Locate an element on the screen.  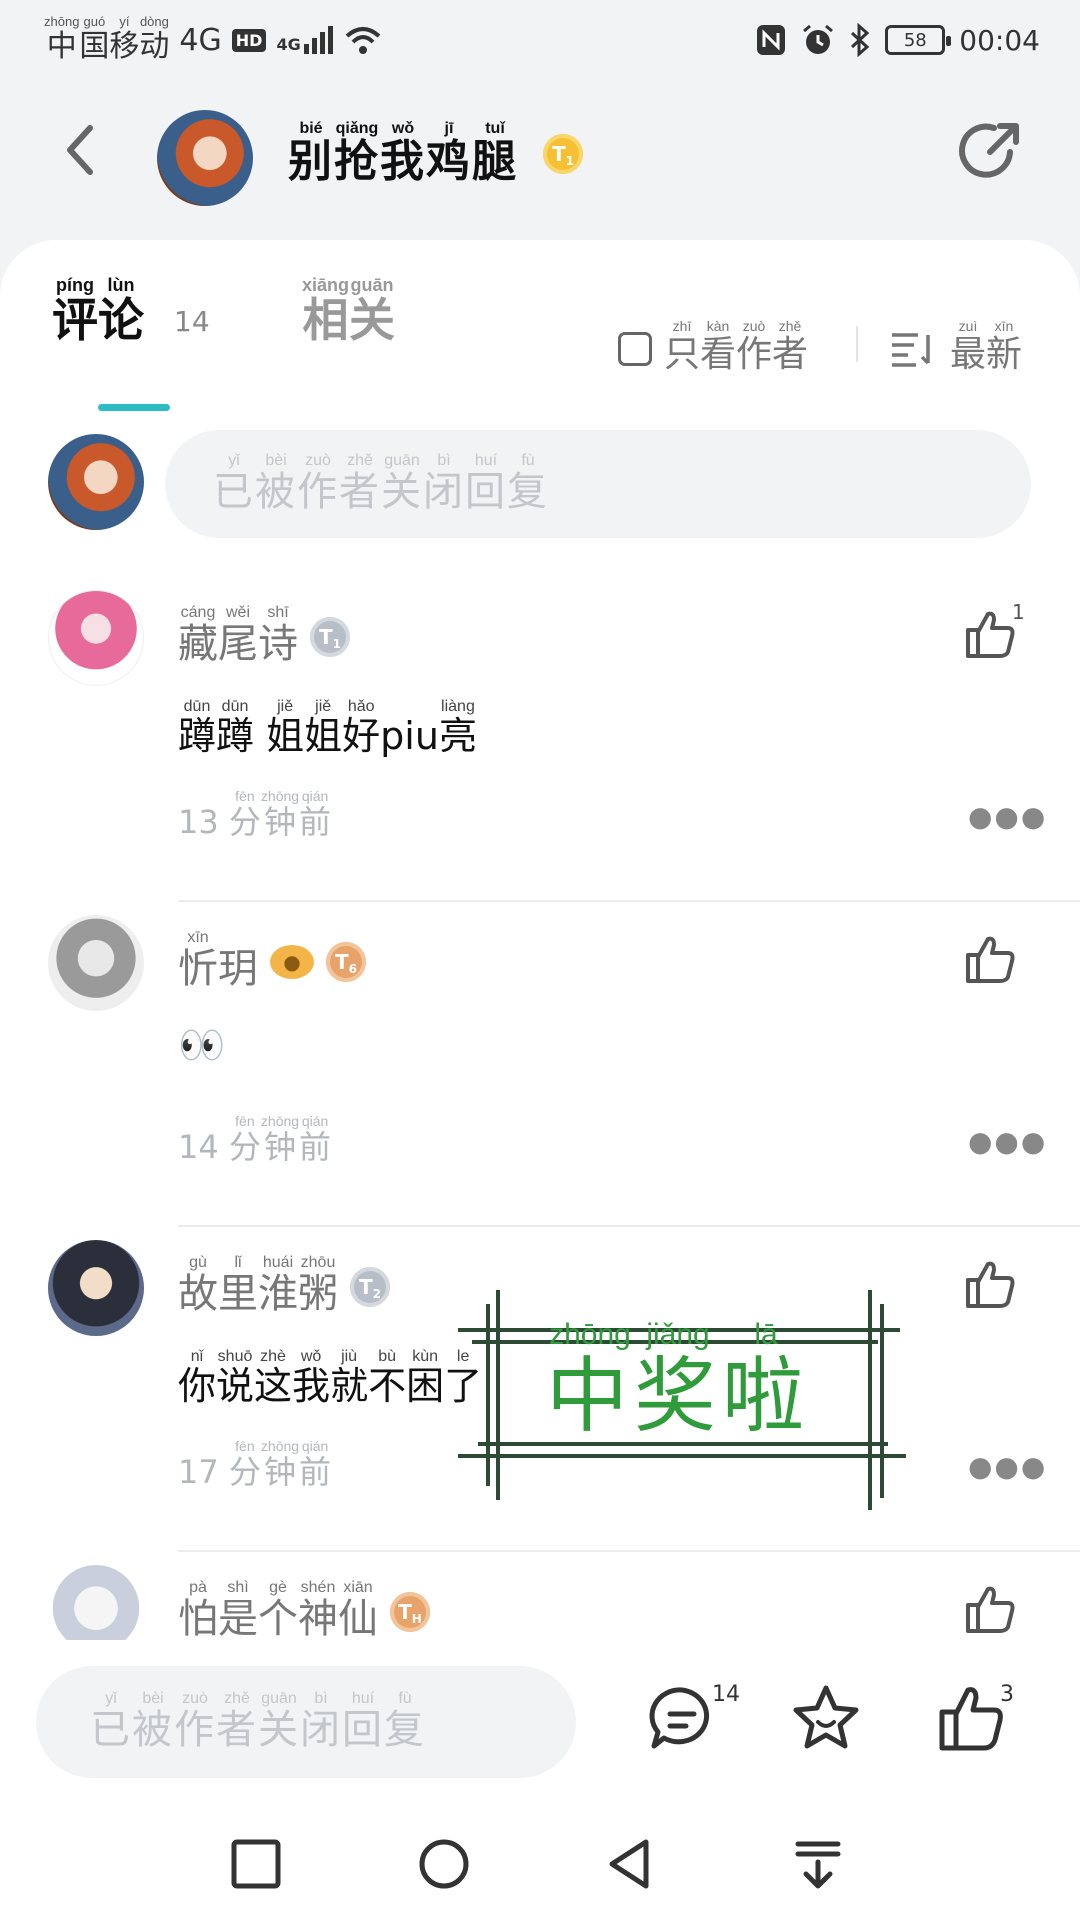
reply-row: 已yǐ被bèi作zuò者zhě关guān闭bì回huí复fù is located at coordinates (540, 485).